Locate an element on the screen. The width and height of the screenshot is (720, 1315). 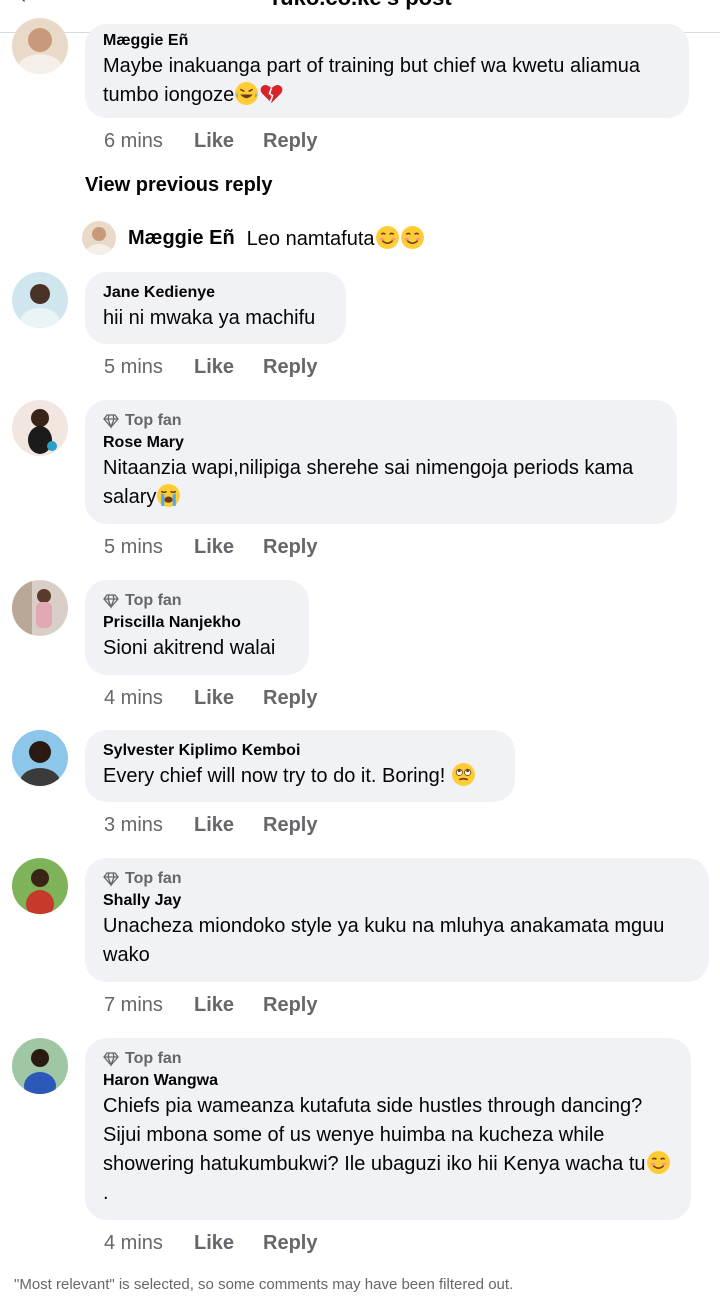
comment-actions: 3 mins Like Reply is located at coordinates (210, 825).